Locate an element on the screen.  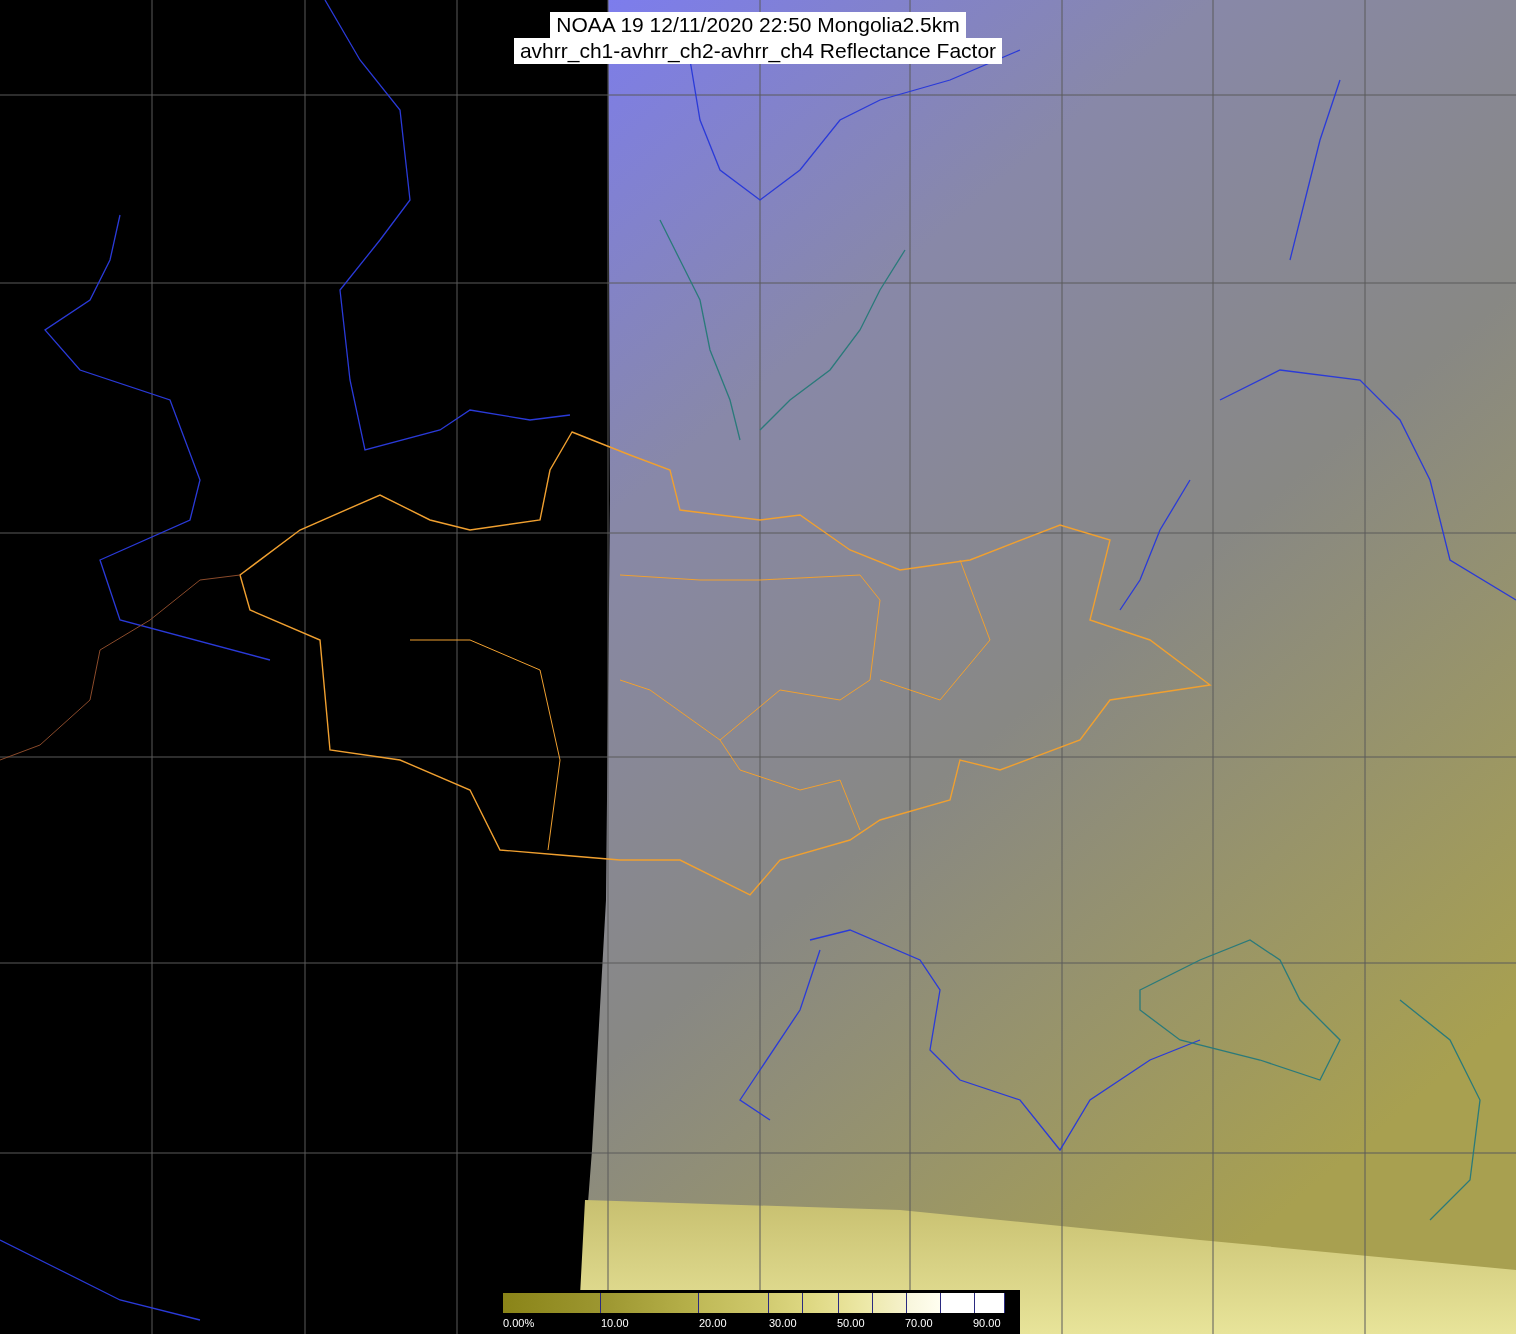
colorbar-label: 10.00 is located at coordinates (615, 1323).